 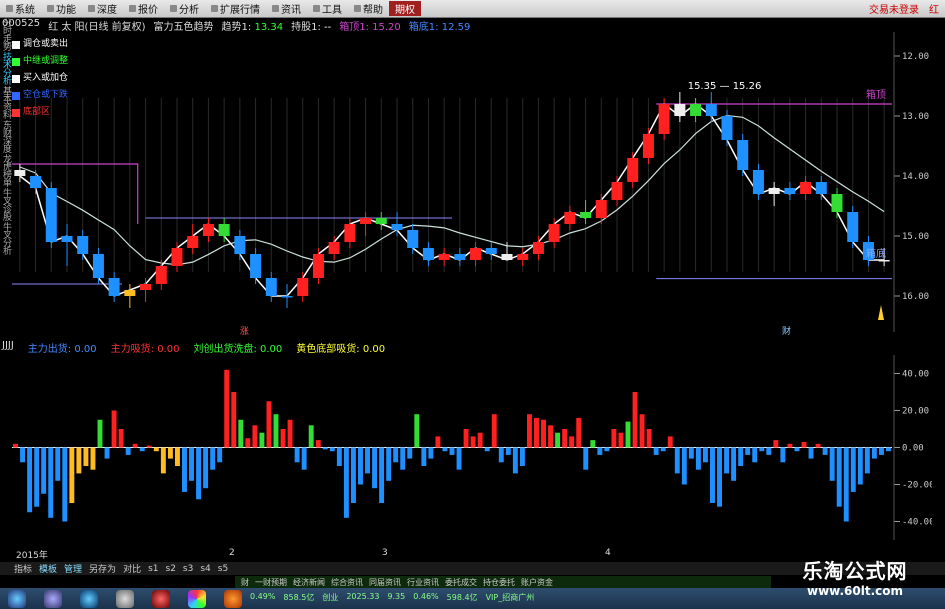 I want to click on sub-tab: 一财预期, so click(x=271, y=582).